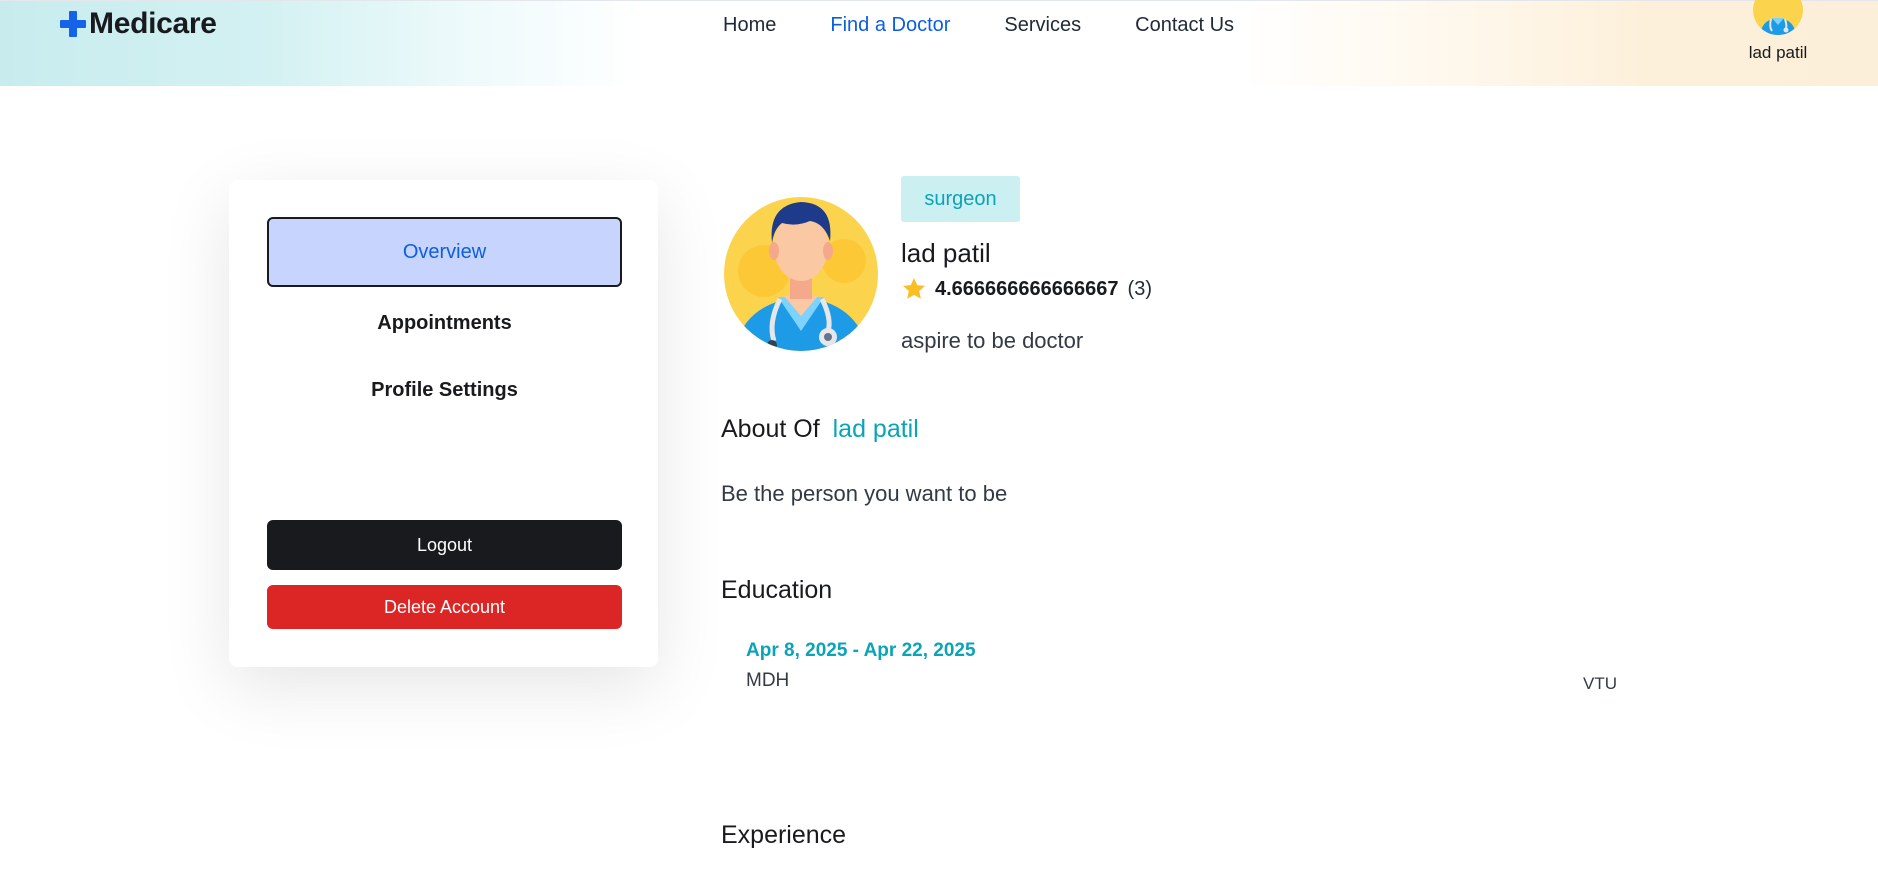  I want to click on nav-find-a-doctor: Find a Doctor, so click(890, 25).